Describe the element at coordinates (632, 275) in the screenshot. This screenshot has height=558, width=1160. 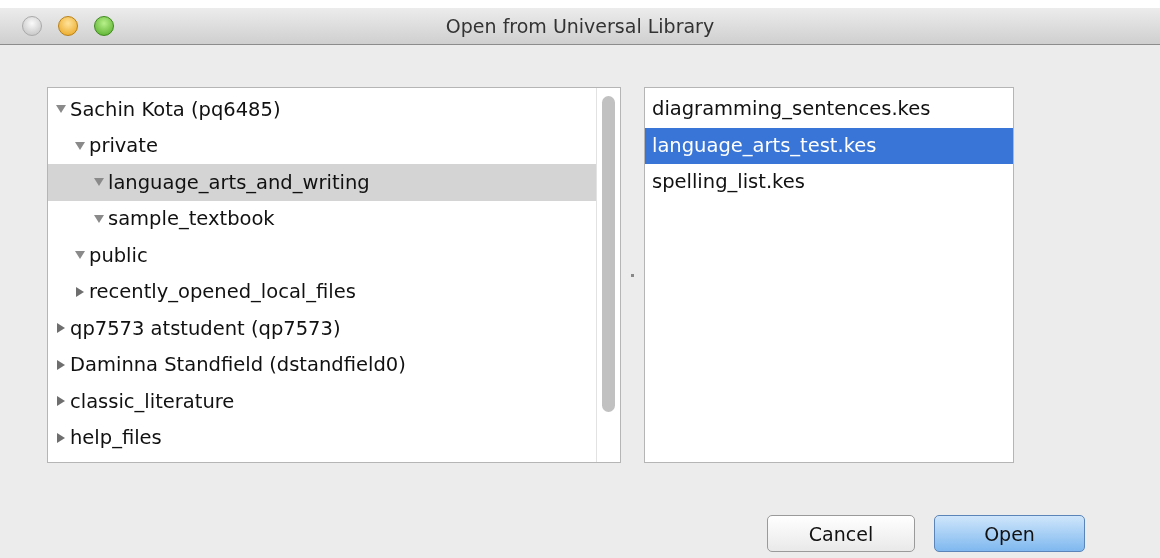
I see `splitter-handle` at that location.